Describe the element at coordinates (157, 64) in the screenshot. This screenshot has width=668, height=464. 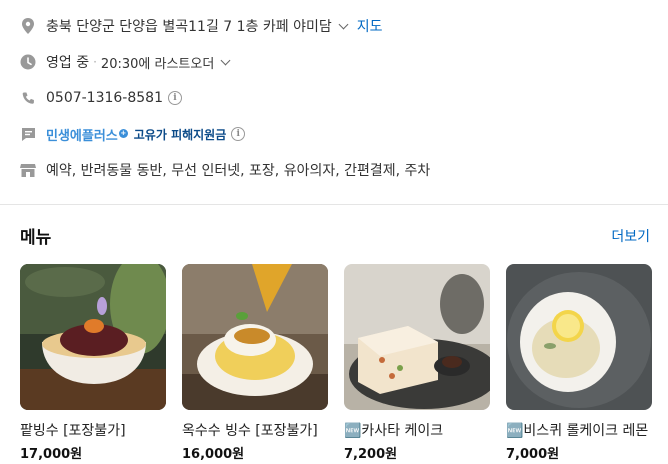
I see `last-order-text: 20:30에 라스트오더` at that location.